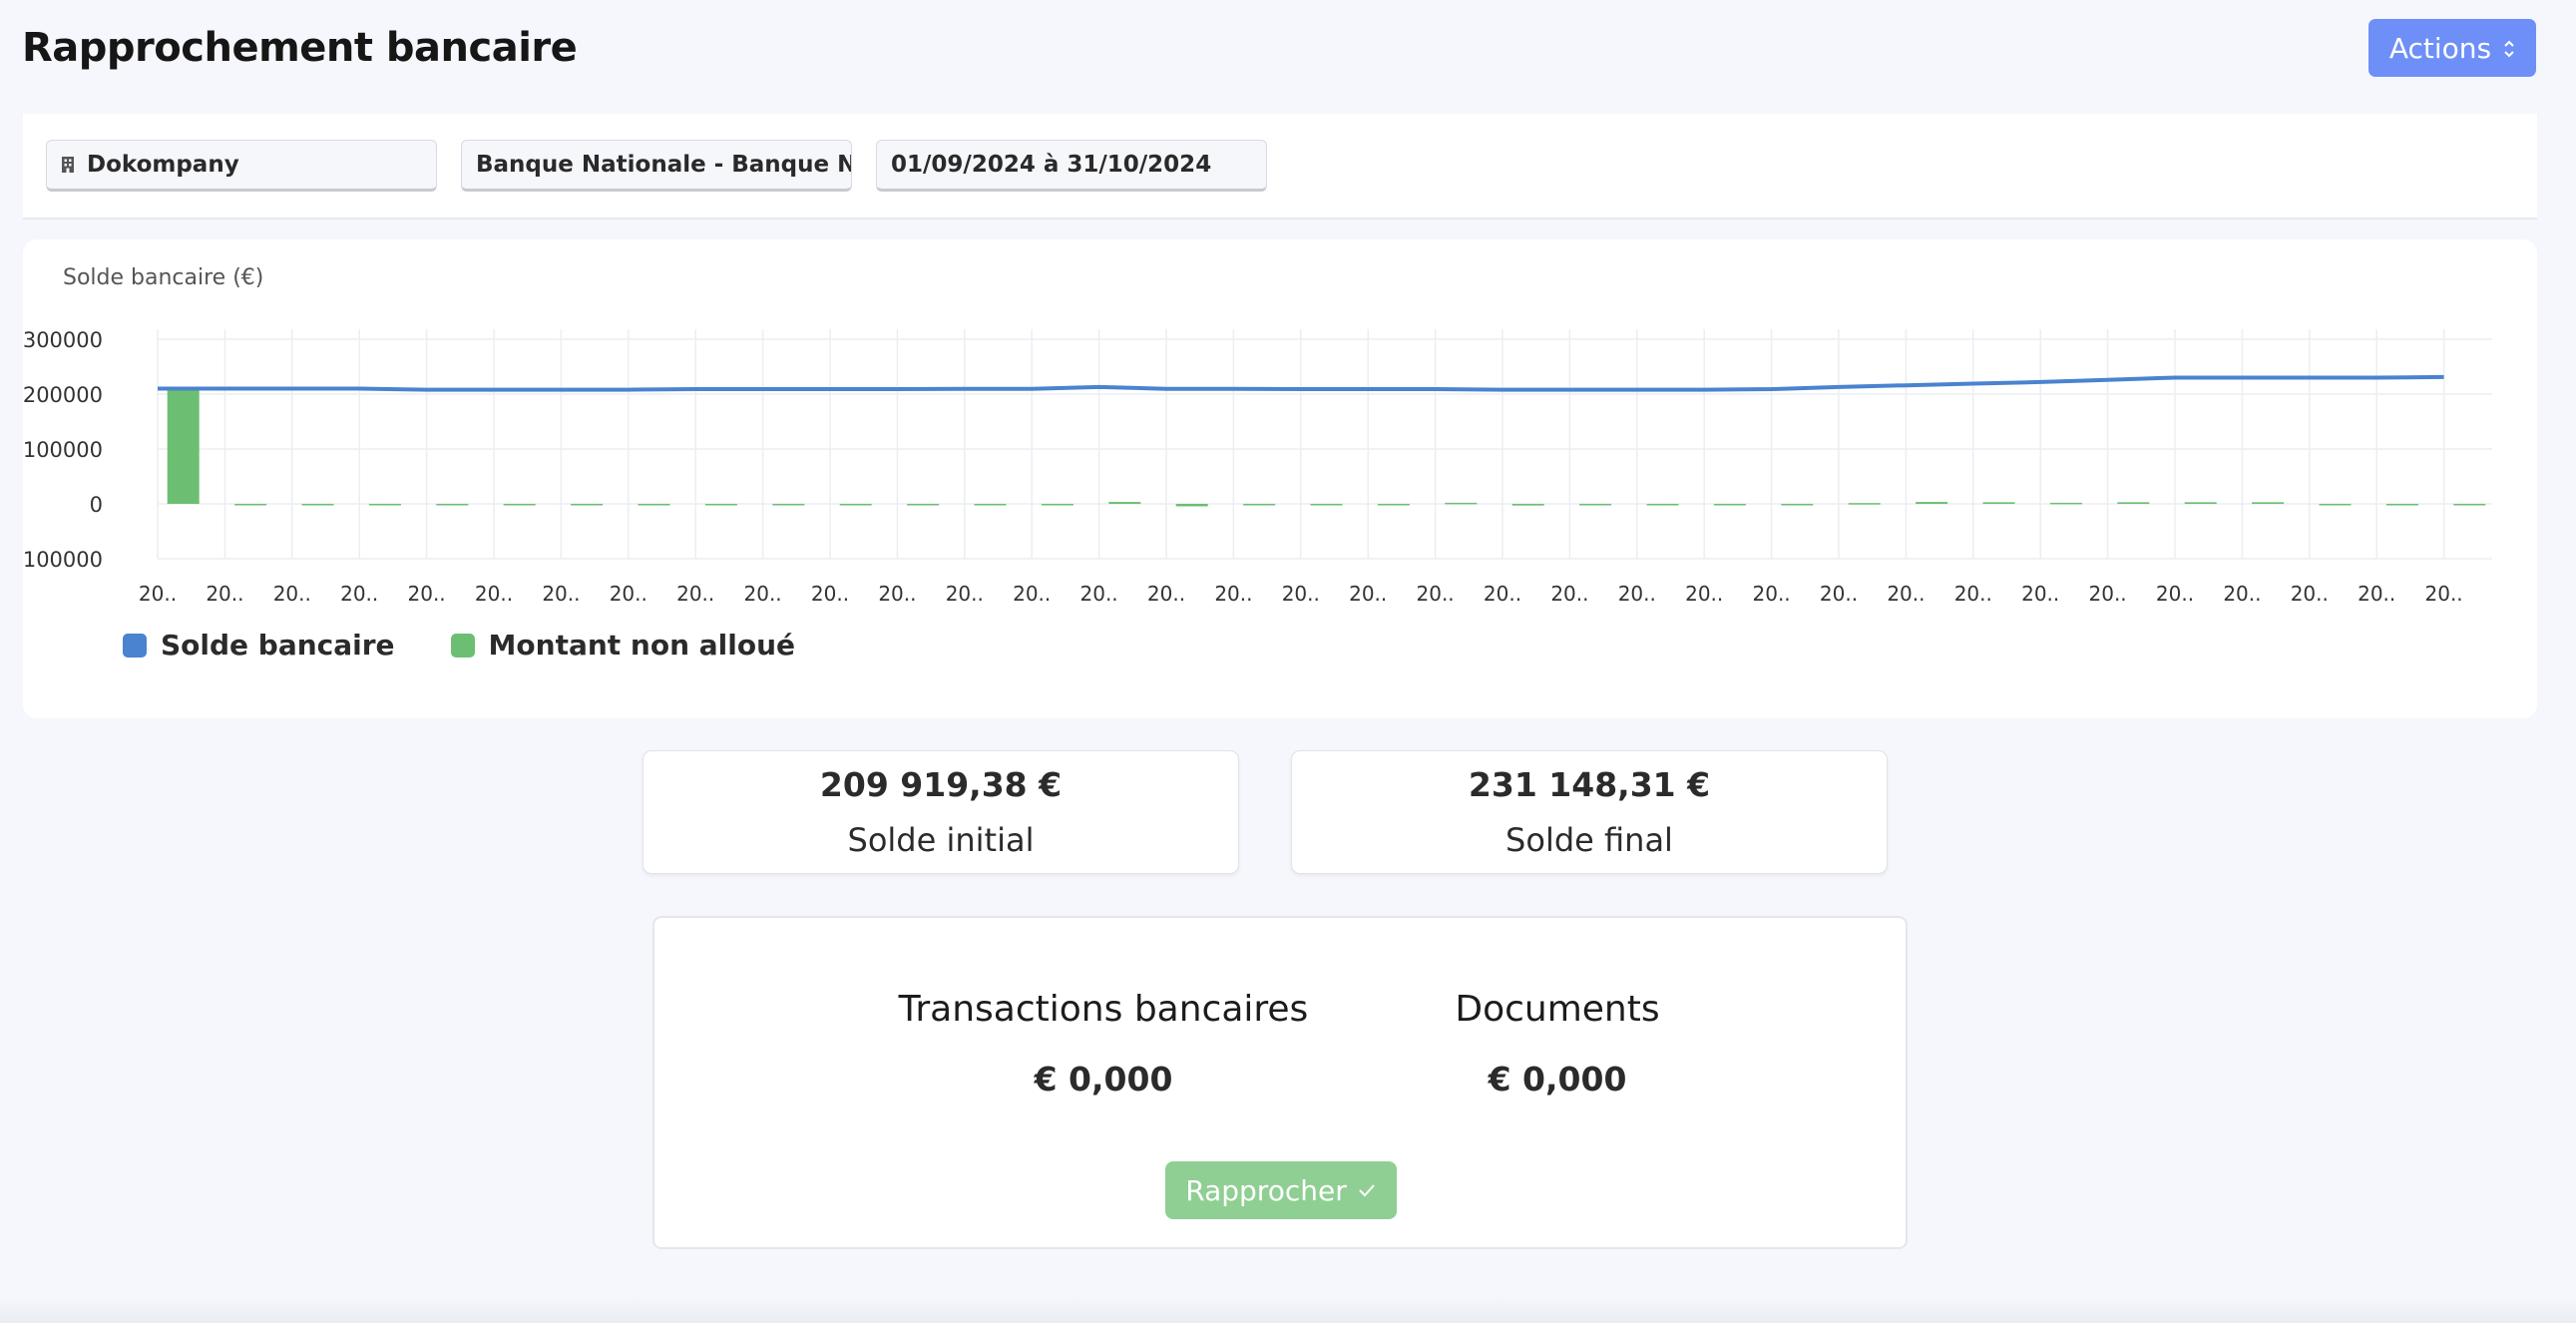 This screenshot has width=2576, height=1323. I want to click on check-icon, so click(1367, 1190).